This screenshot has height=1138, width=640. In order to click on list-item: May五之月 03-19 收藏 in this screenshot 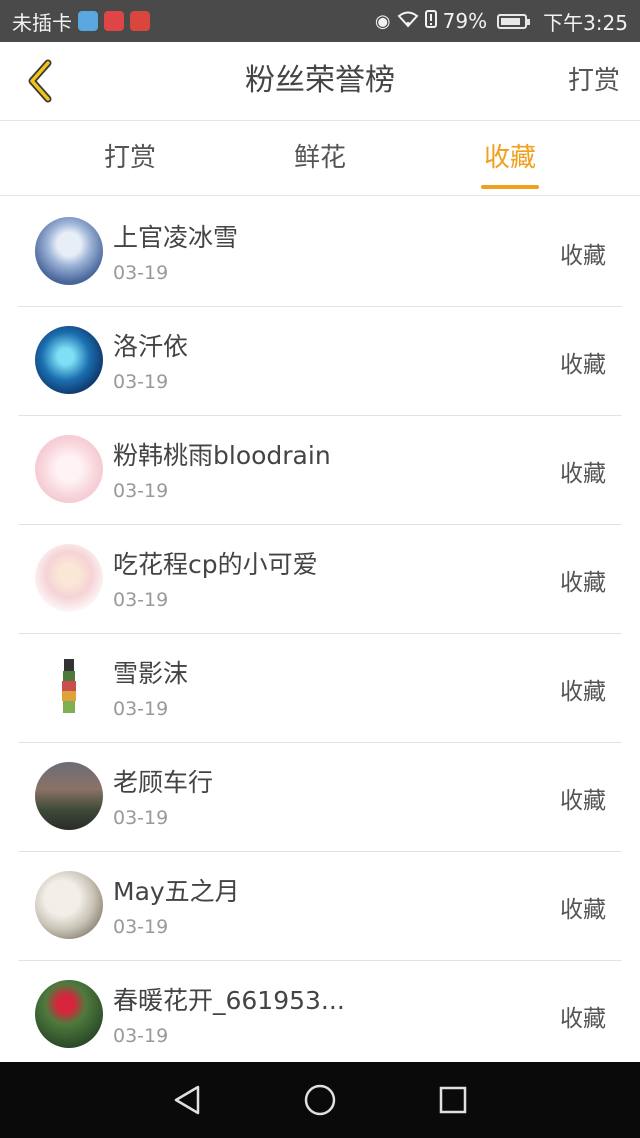, I will do `click(320, 906)`.